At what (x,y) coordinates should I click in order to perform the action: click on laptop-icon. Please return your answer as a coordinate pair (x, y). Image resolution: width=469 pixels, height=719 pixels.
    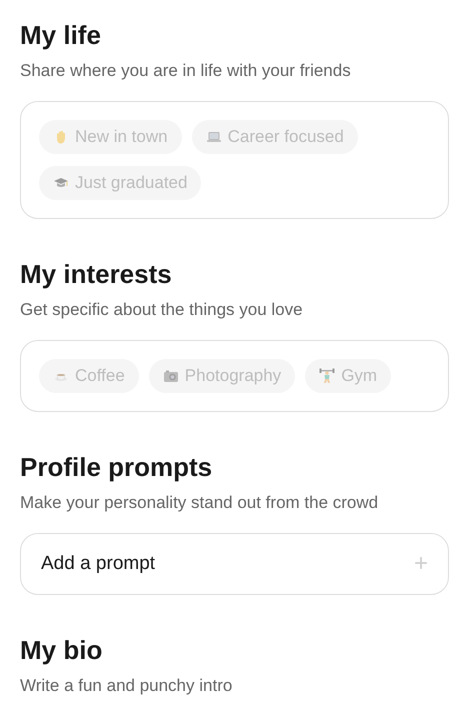
    Looking at the image, I should click on (214, 137).